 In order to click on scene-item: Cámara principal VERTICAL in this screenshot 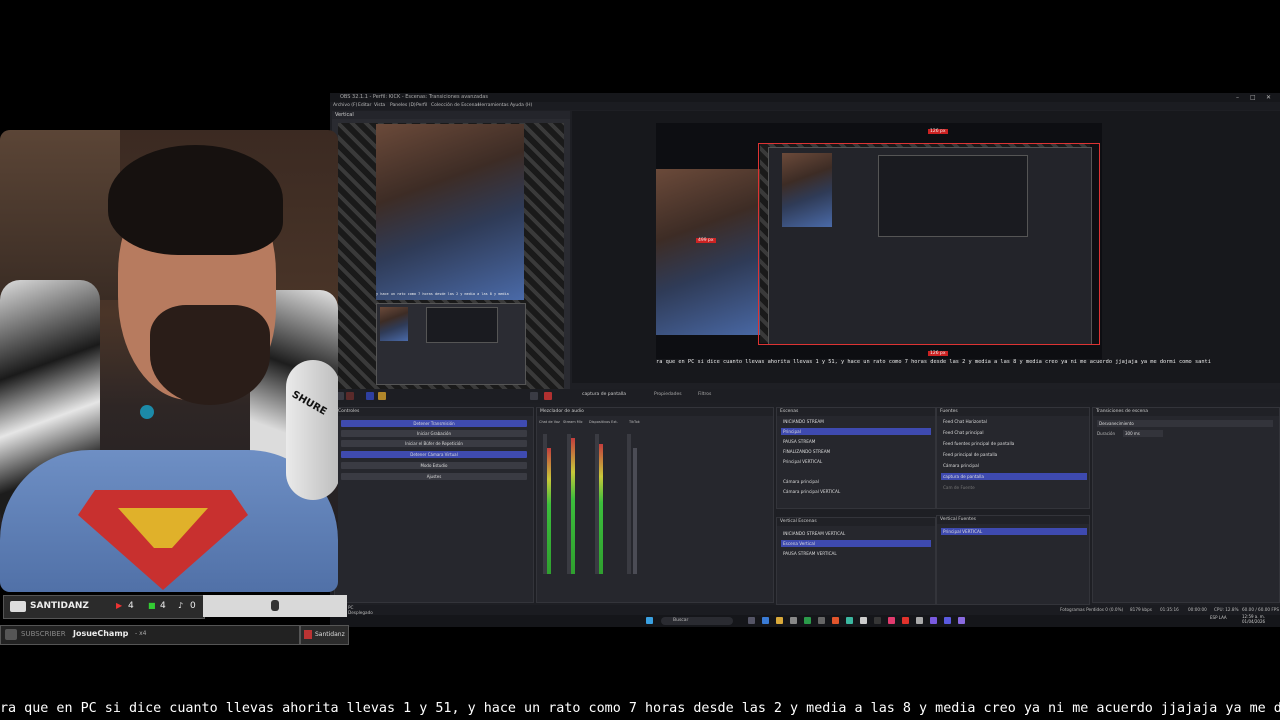, I will do `click(856, 491)`.